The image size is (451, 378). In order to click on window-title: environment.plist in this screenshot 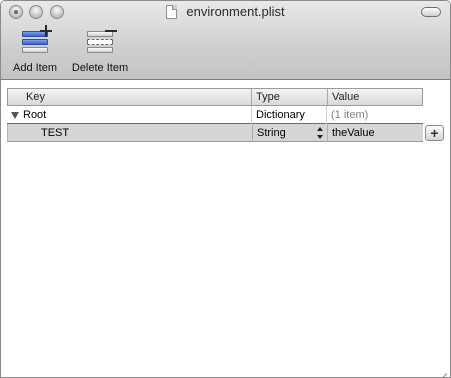, I will do `click(235, 11)`.